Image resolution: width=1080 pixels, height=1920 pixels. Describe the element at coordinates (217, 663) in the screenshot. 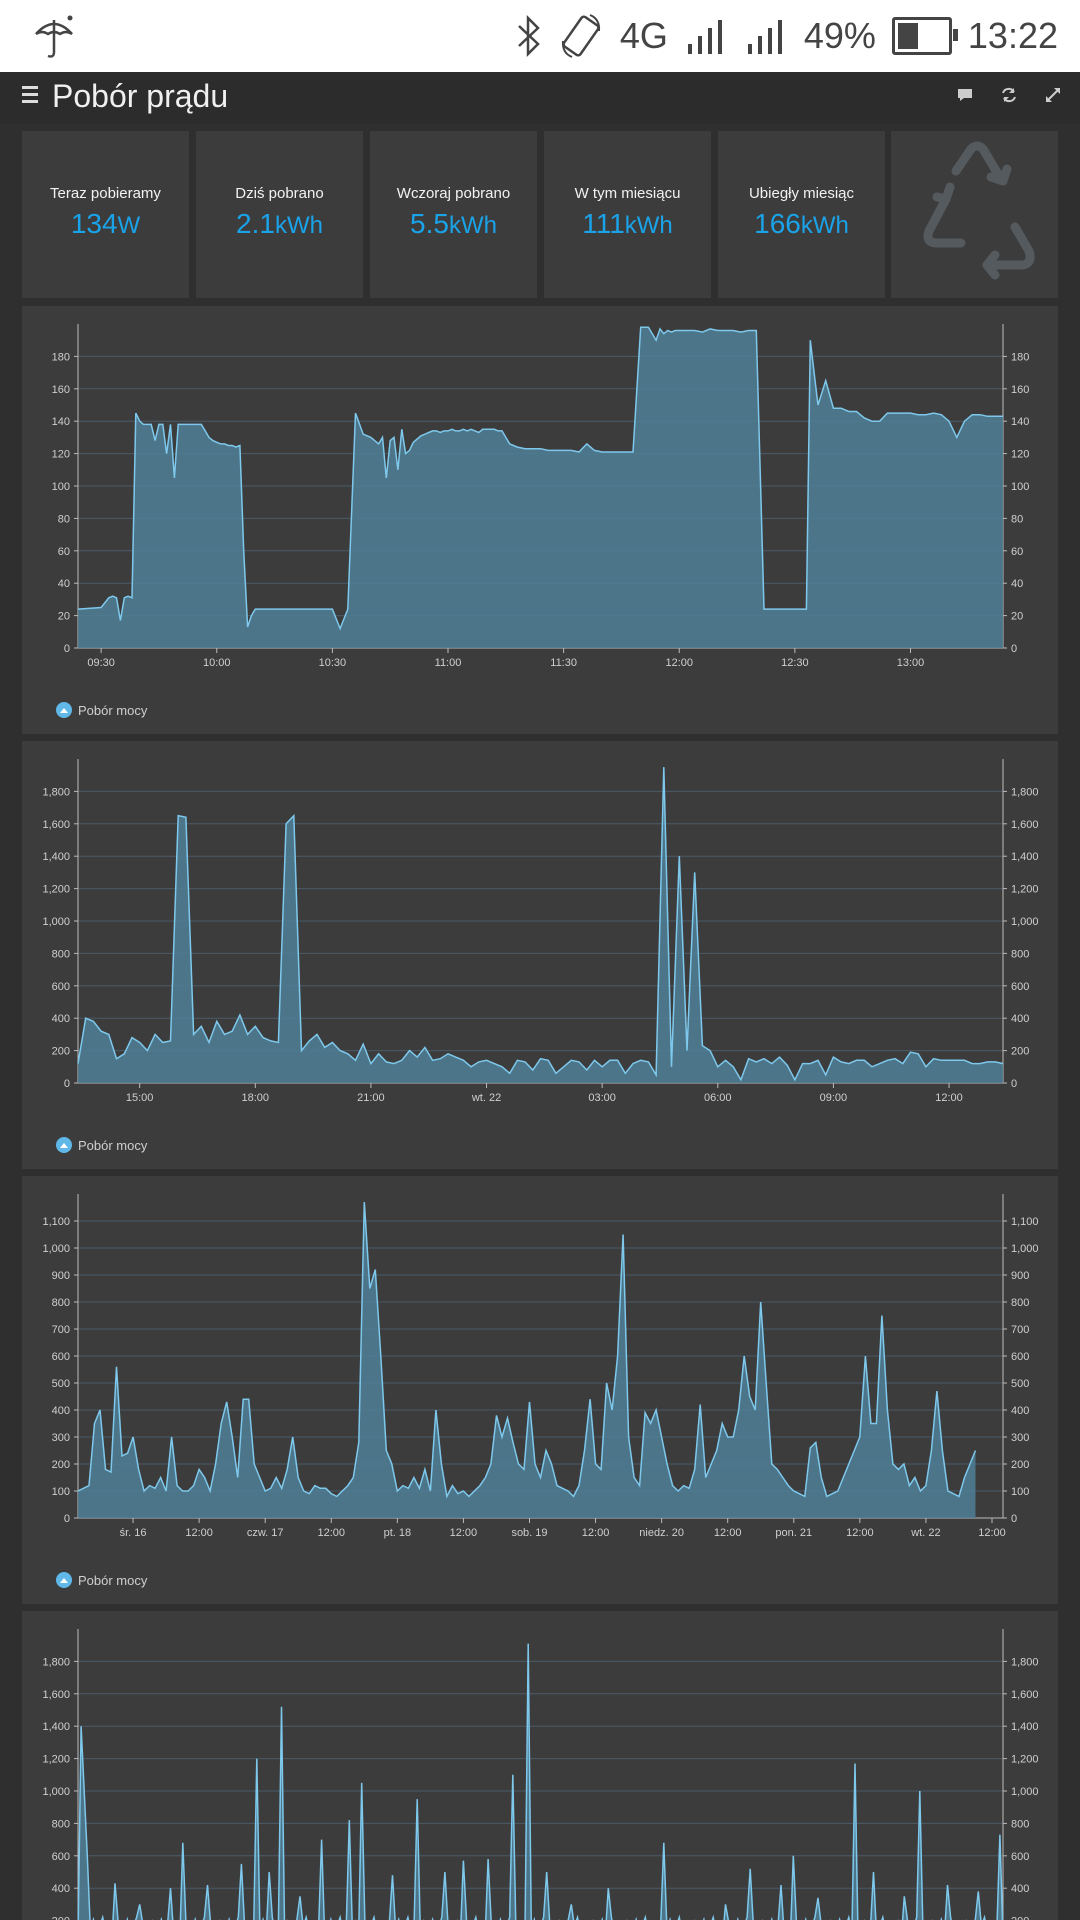

I see `x-tick-label: 10:00` at that location.